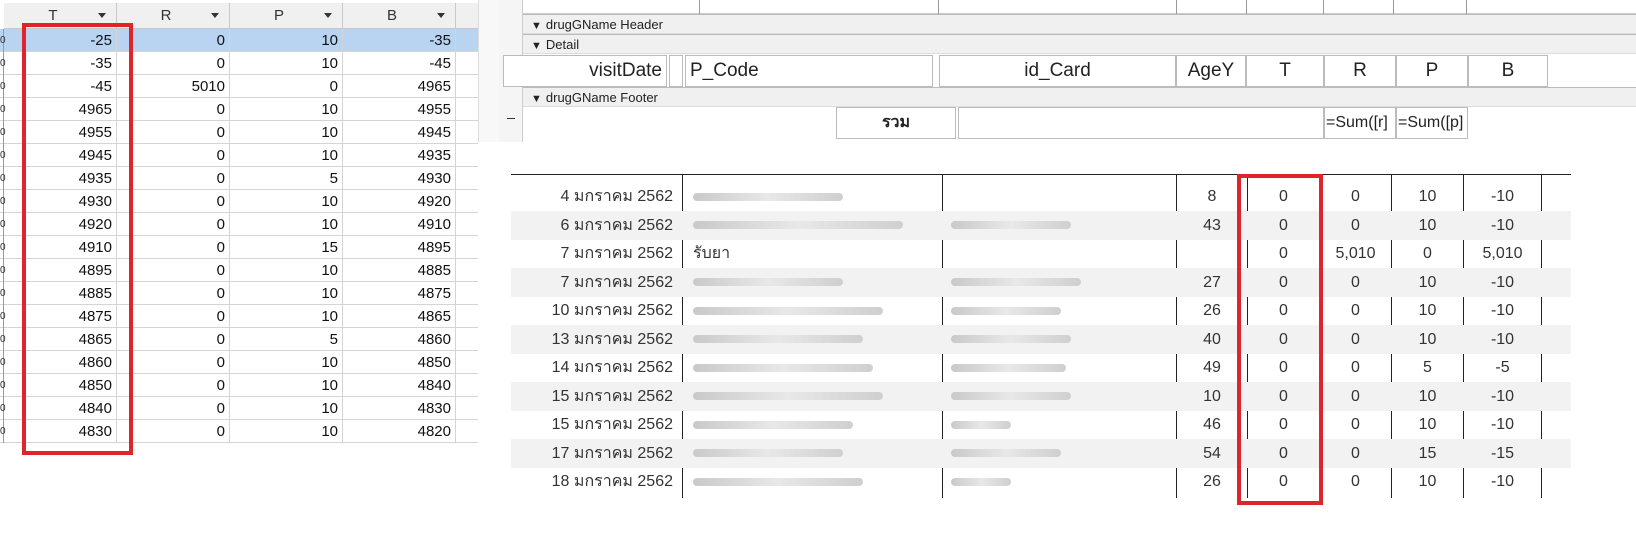 Image resolution: width=1636 pixels, height=542 pixels. Describe the element at coordinates (173, 16) in the screenshot. I see `column-header-r: R` at that location.